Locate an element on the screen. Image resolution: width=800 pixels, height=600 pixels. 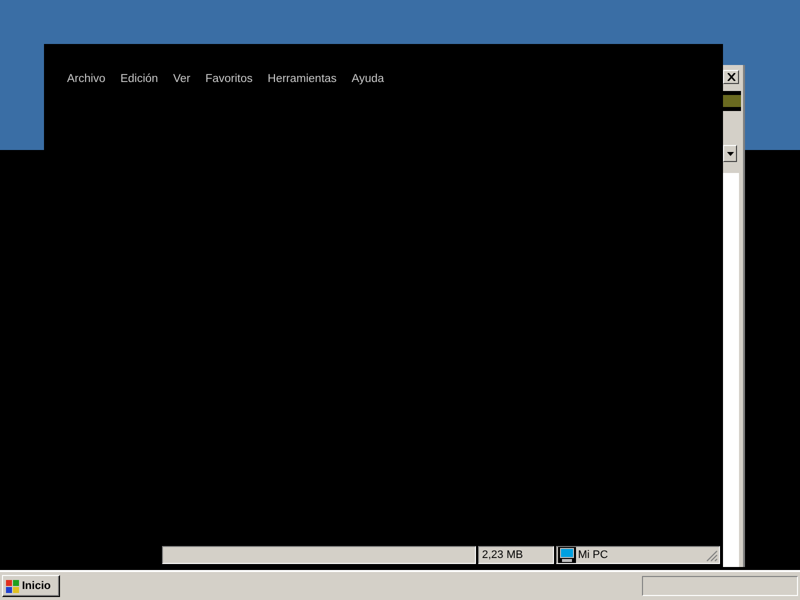
close-button is located at coordinates (731, 77).